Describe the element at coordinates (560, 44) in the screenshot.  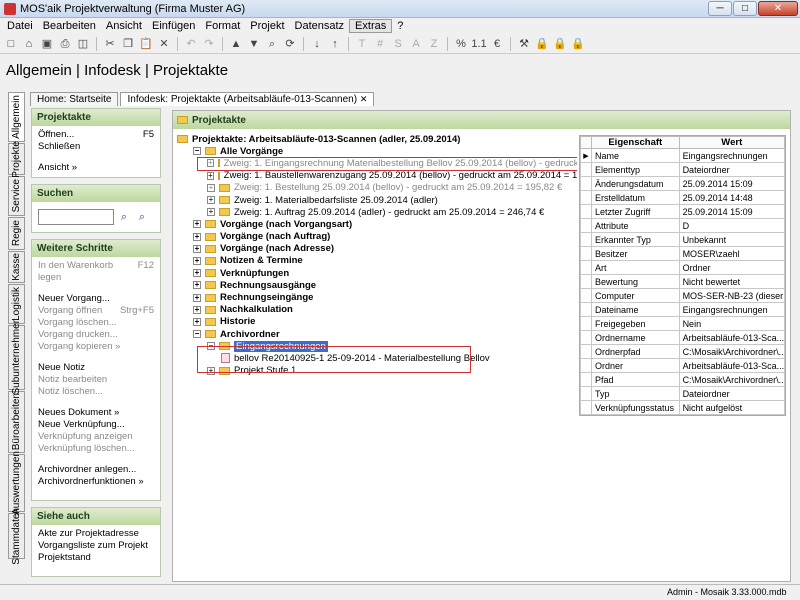
I see `lock-yellow-icon: 🔒` at that location.